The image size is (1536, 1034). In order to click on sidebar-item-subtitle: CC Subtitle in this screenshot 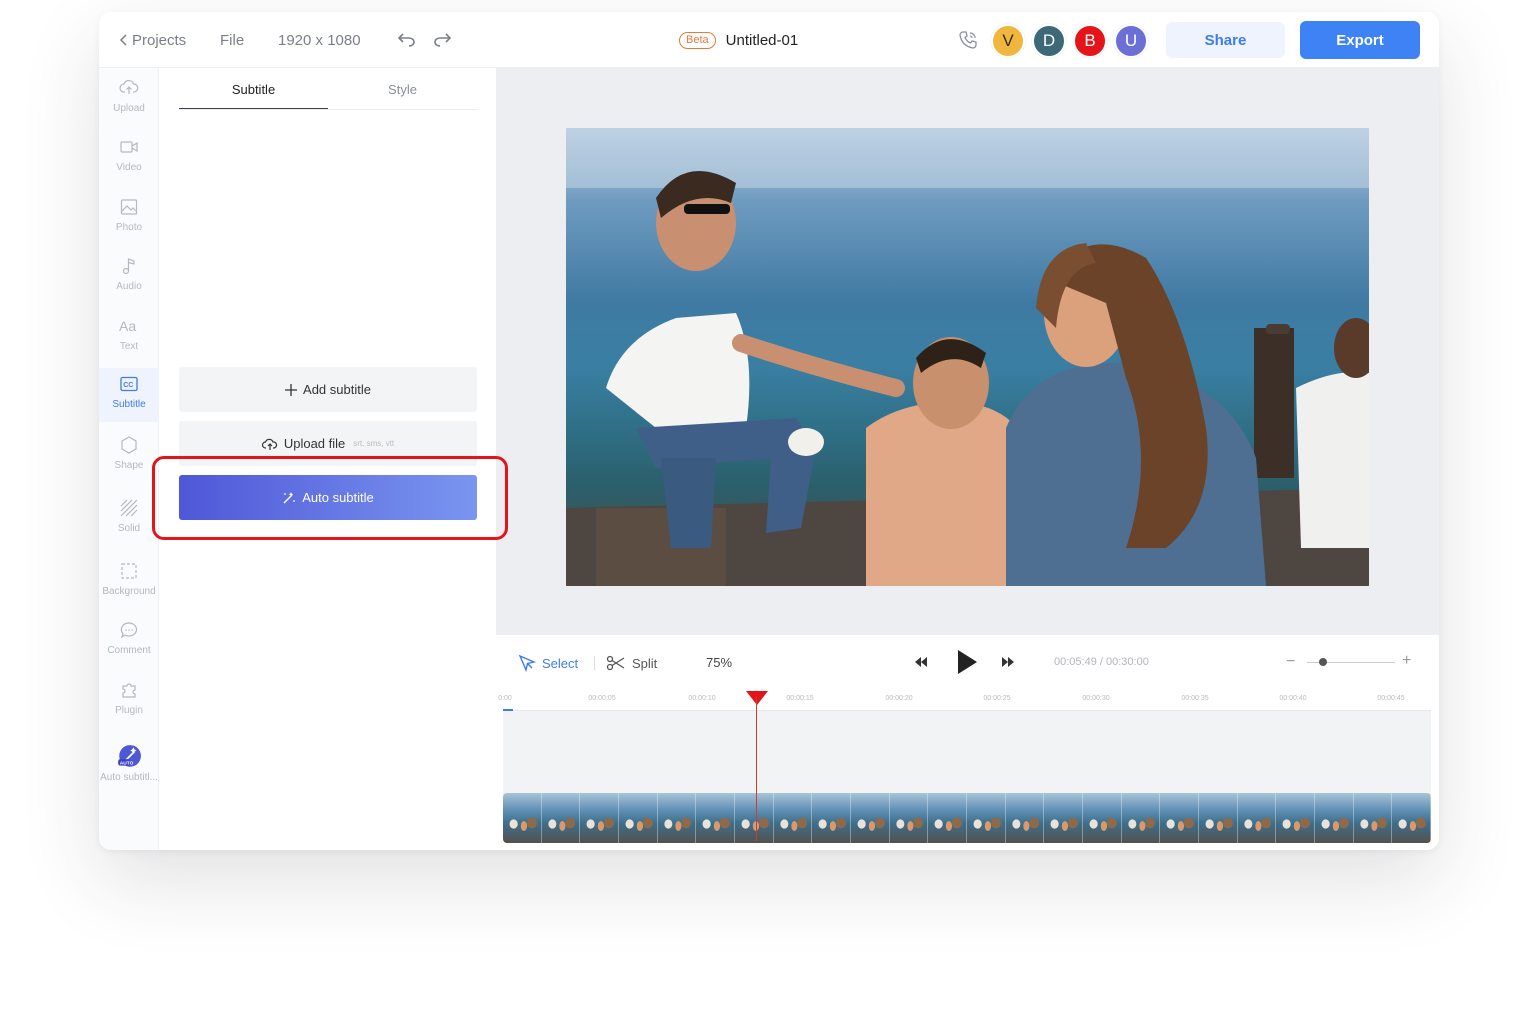, I will do `click(129, 395)`.